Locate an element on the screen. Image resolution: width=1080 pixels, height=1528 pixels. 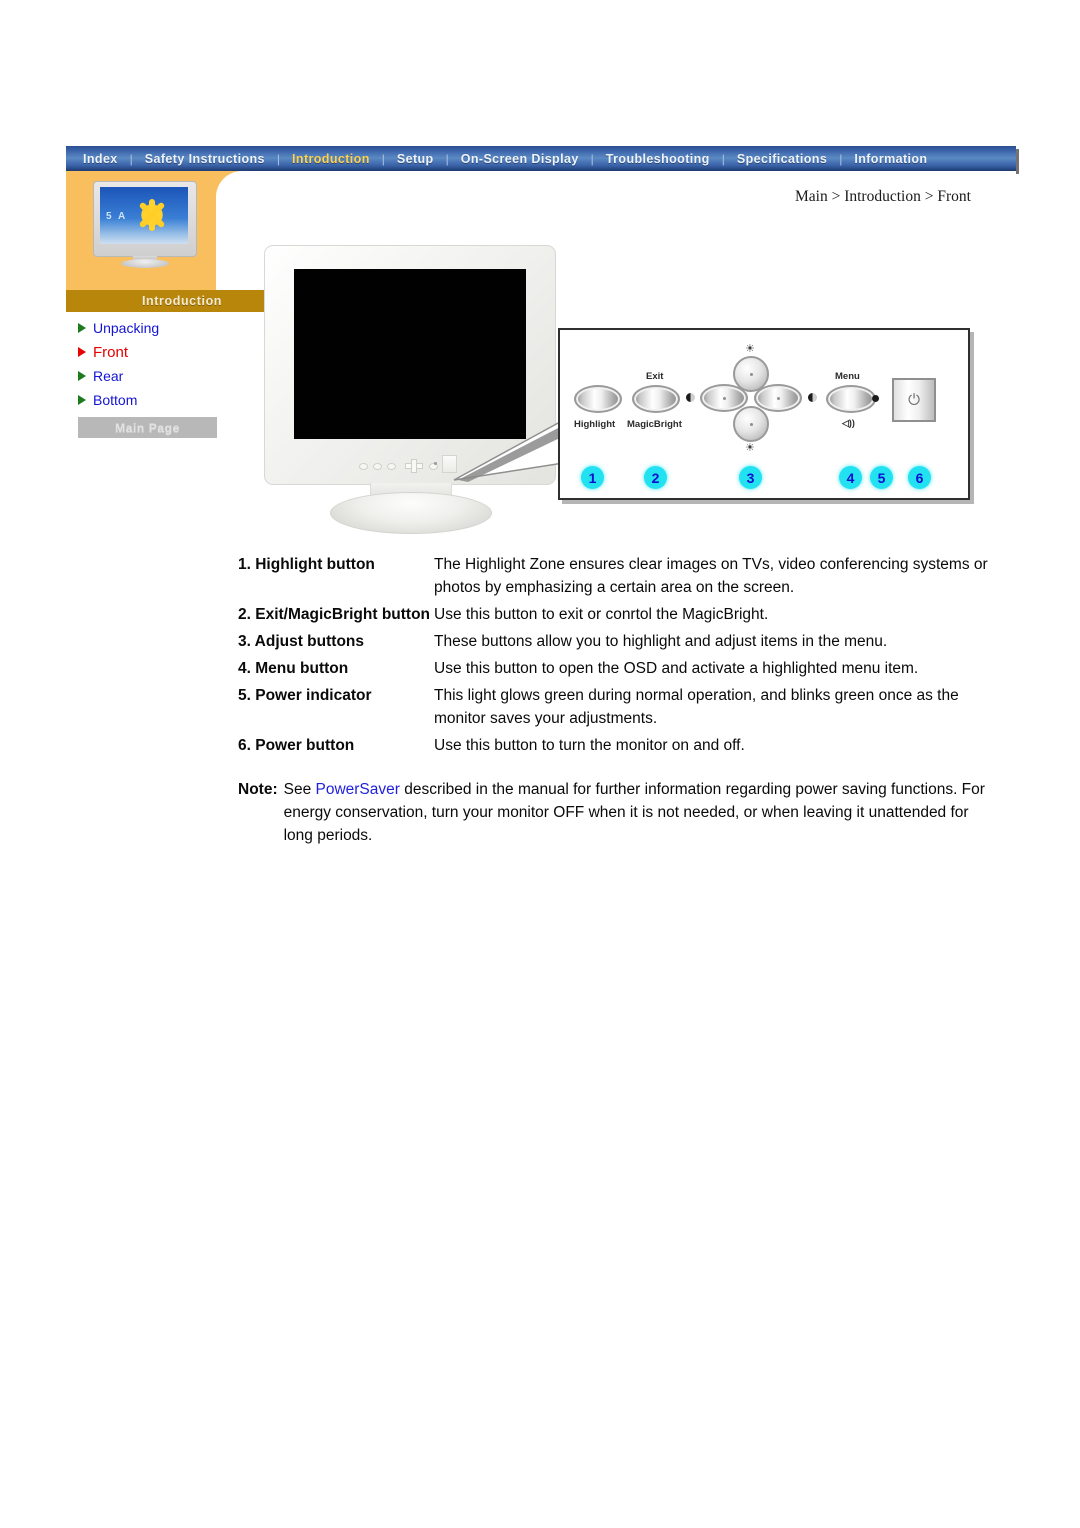
breadcrumb: Main > Introduction > Front is located at coordinates (883, 196).